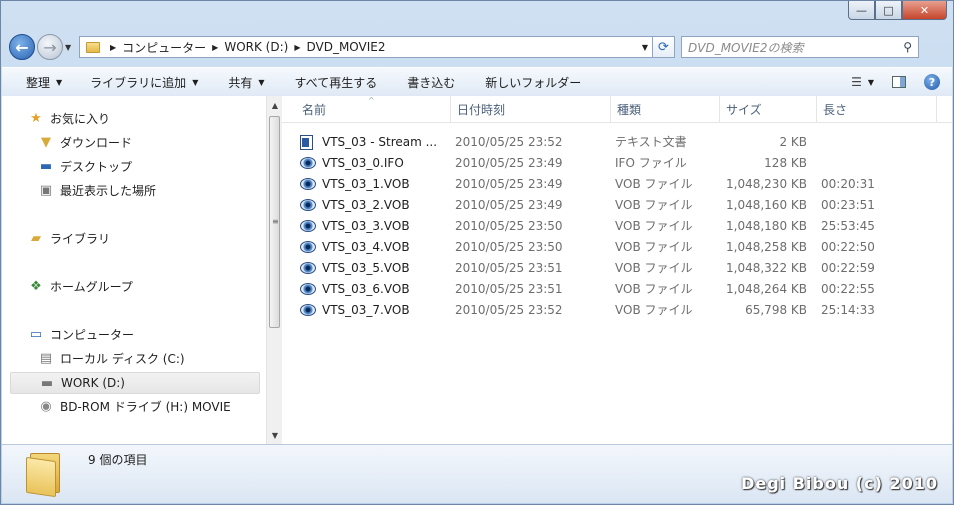 The width and height of the screenshot is (954, 505). I want to click on file-size: 65,798 KB, so click(776, 310).